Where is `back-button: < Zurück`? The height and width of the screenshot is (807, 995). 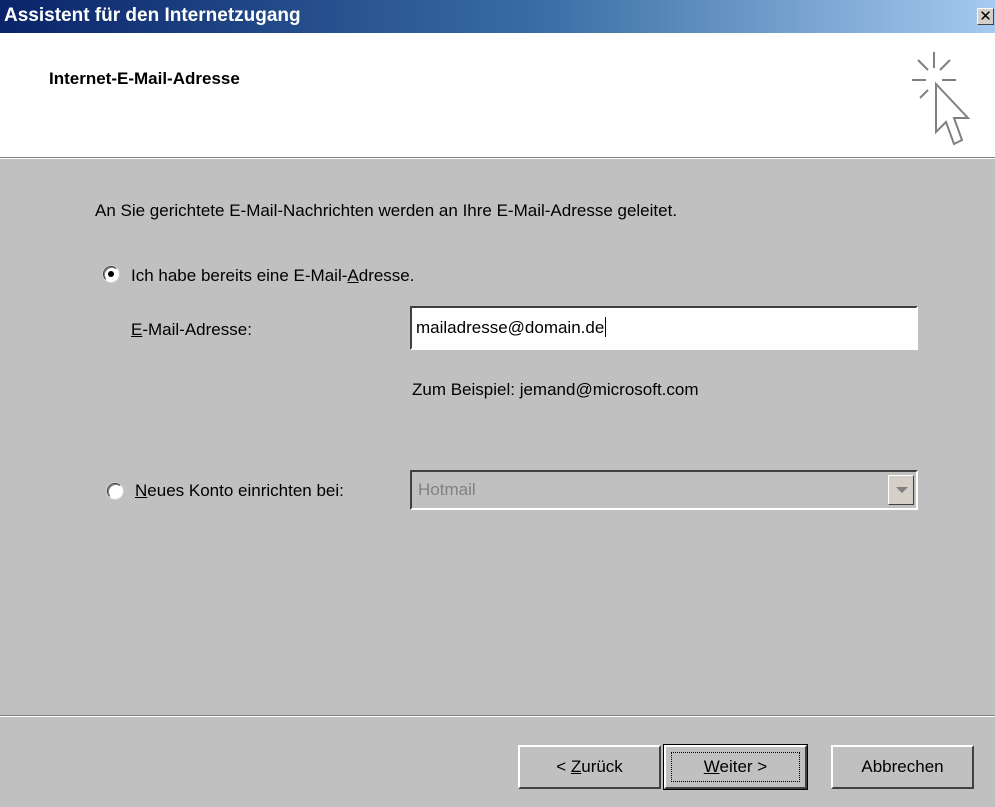
back-button: < Zurück is located at coordinates (589, 767).